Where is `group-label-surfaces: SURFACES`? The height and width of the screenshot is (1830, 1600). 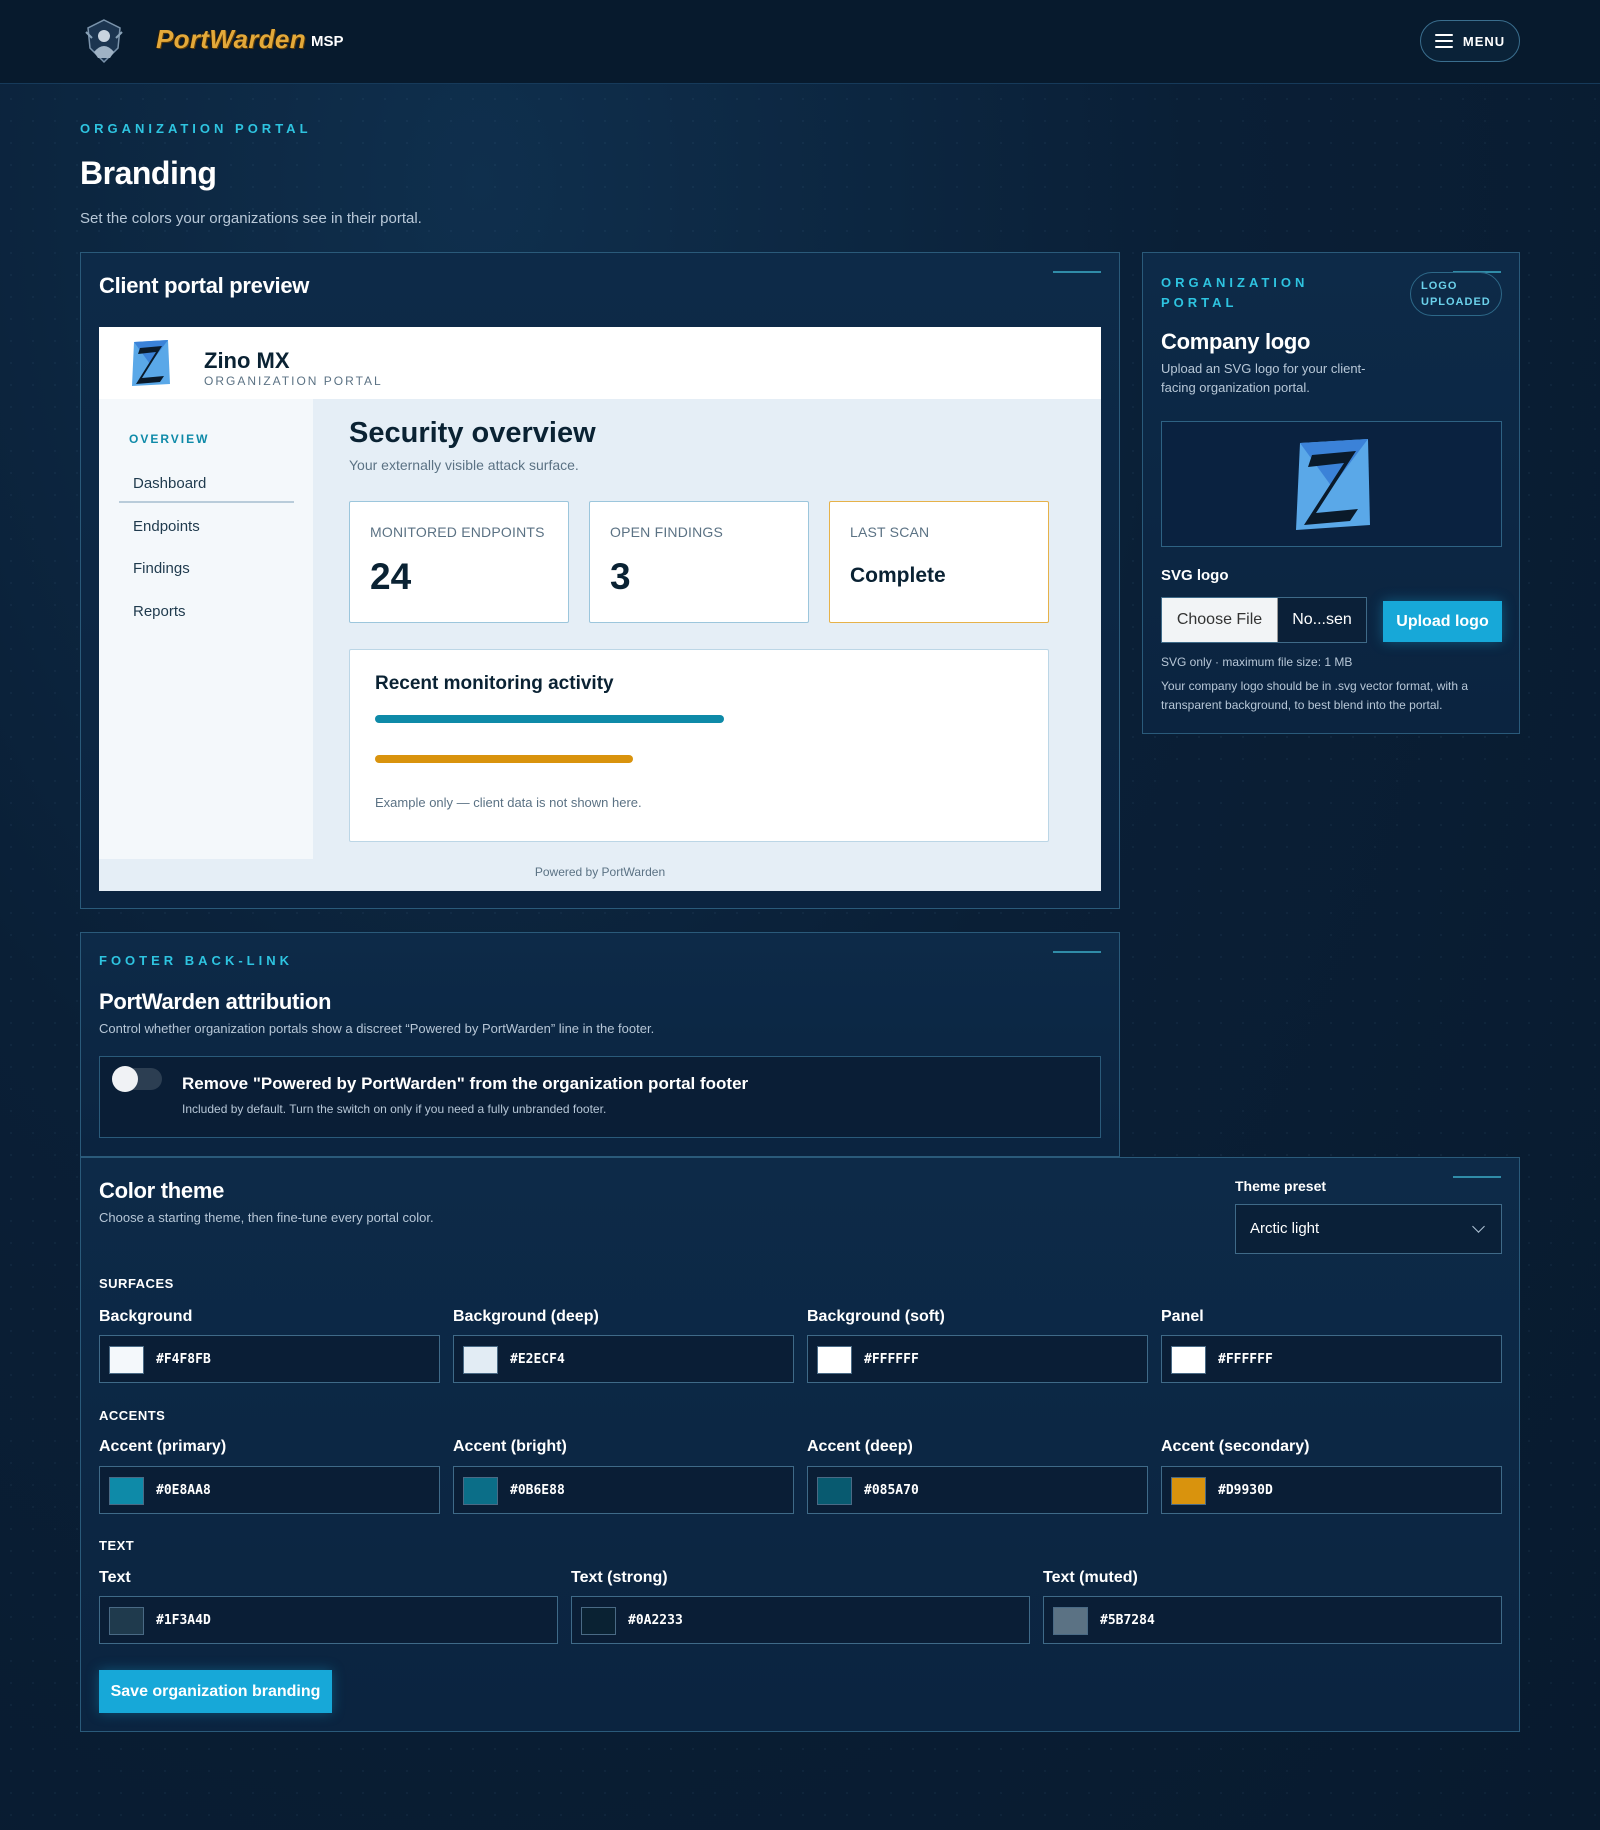 group-label-surfaces: SURFACES is located at coordinates (136, 1283).